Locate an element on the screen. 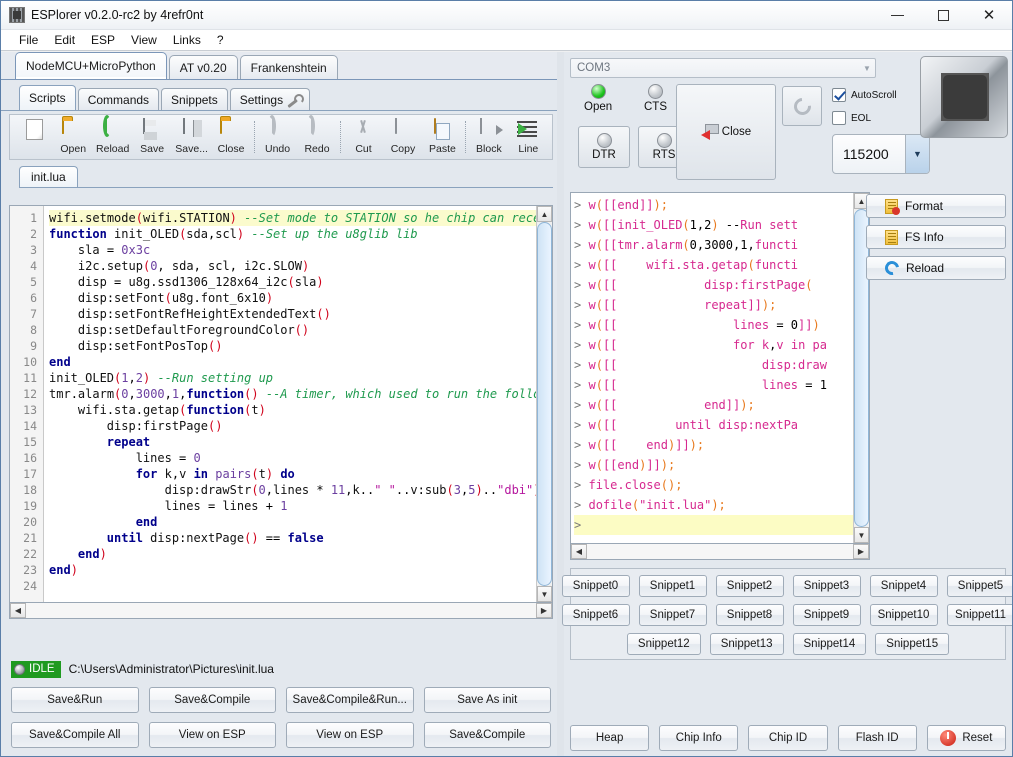  tab-at-v020: AT v0.20 is located at coordinates (203, 67).